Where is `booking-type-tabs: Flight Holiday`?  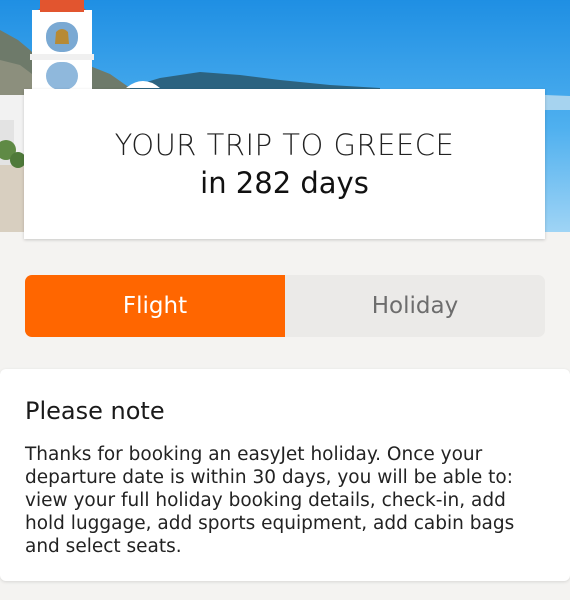 booking-type-tabs: Flight Holiday is located at coordinates (285, 306).